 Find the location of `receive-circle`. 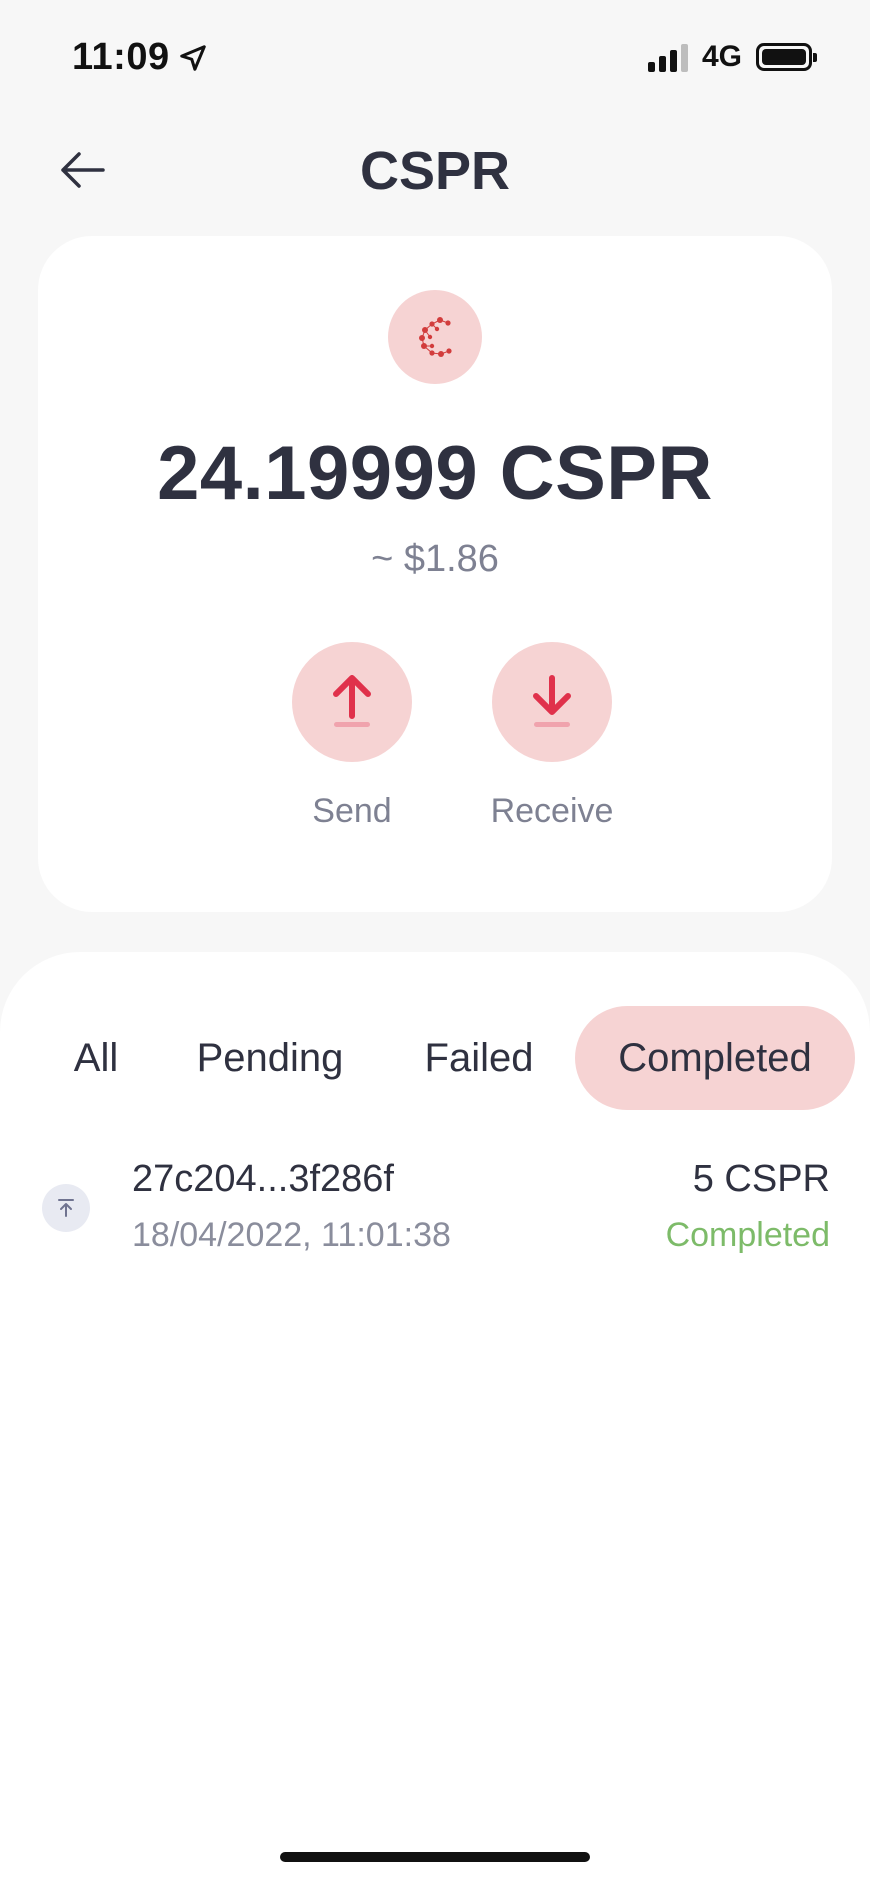

receive-circle is located at coordinates (552, 702).